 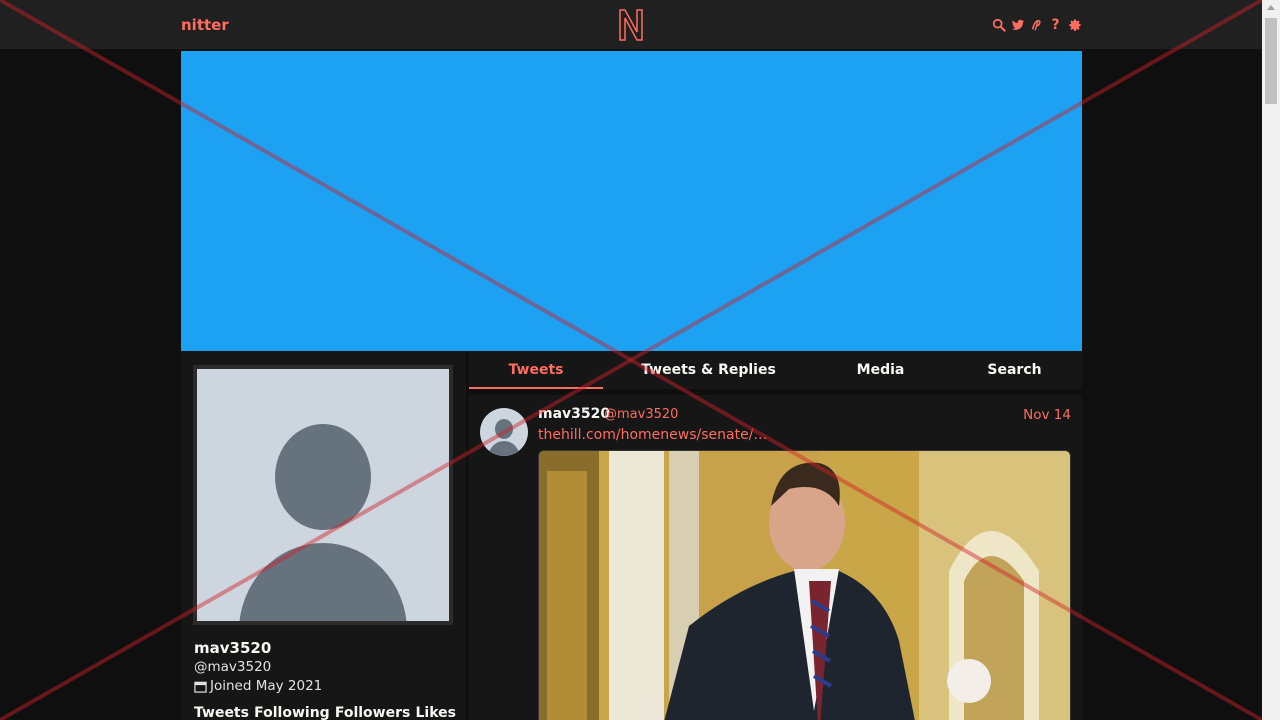 I want to click on profile-handle: @mav3520, so click(x=232, y=667).